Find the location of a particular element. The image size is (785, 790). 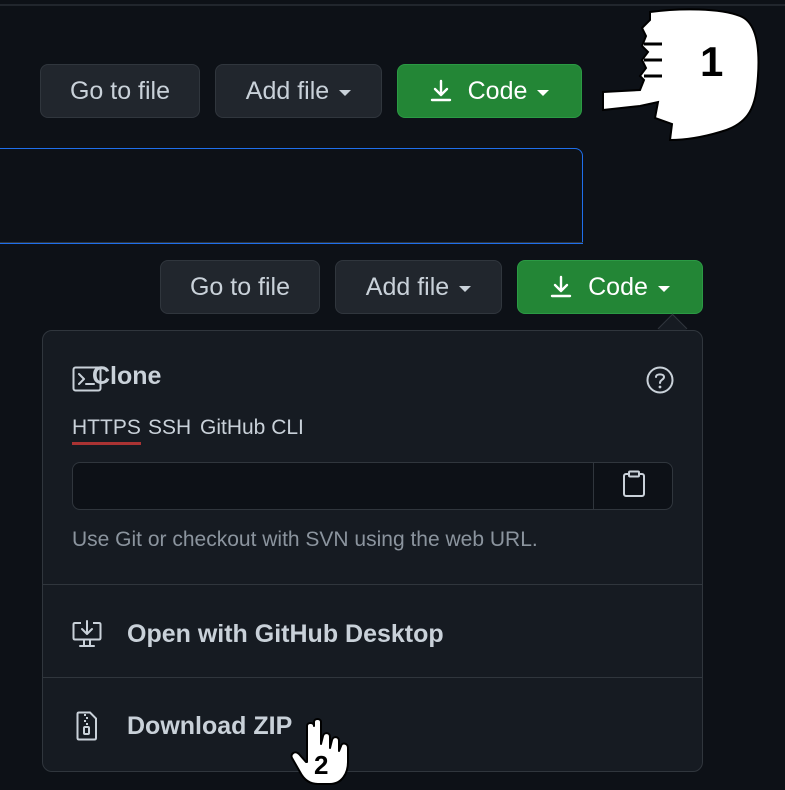

download-zip-label: Download ZIP is located at coordinates (210, 725).